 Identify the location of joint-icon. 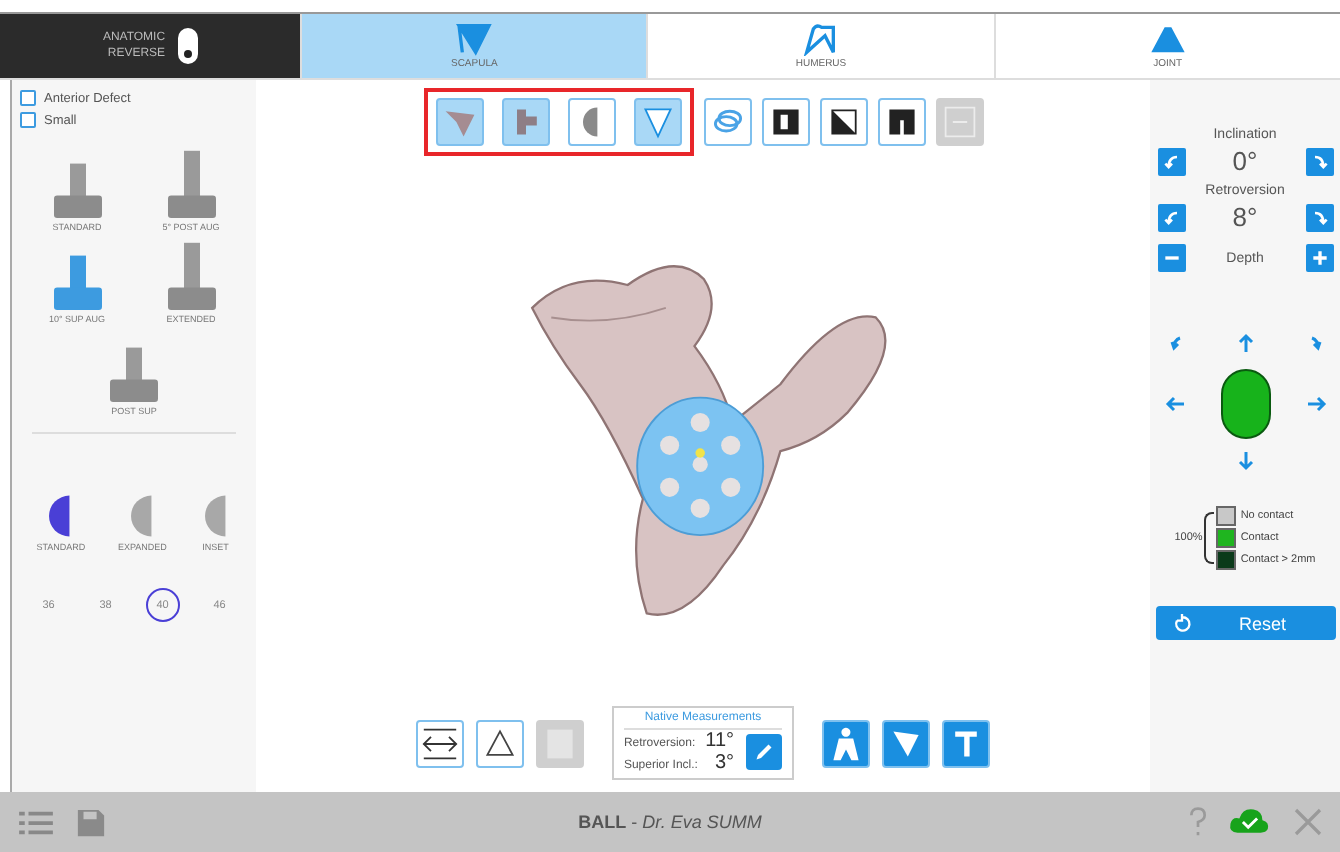
(1167, 39).